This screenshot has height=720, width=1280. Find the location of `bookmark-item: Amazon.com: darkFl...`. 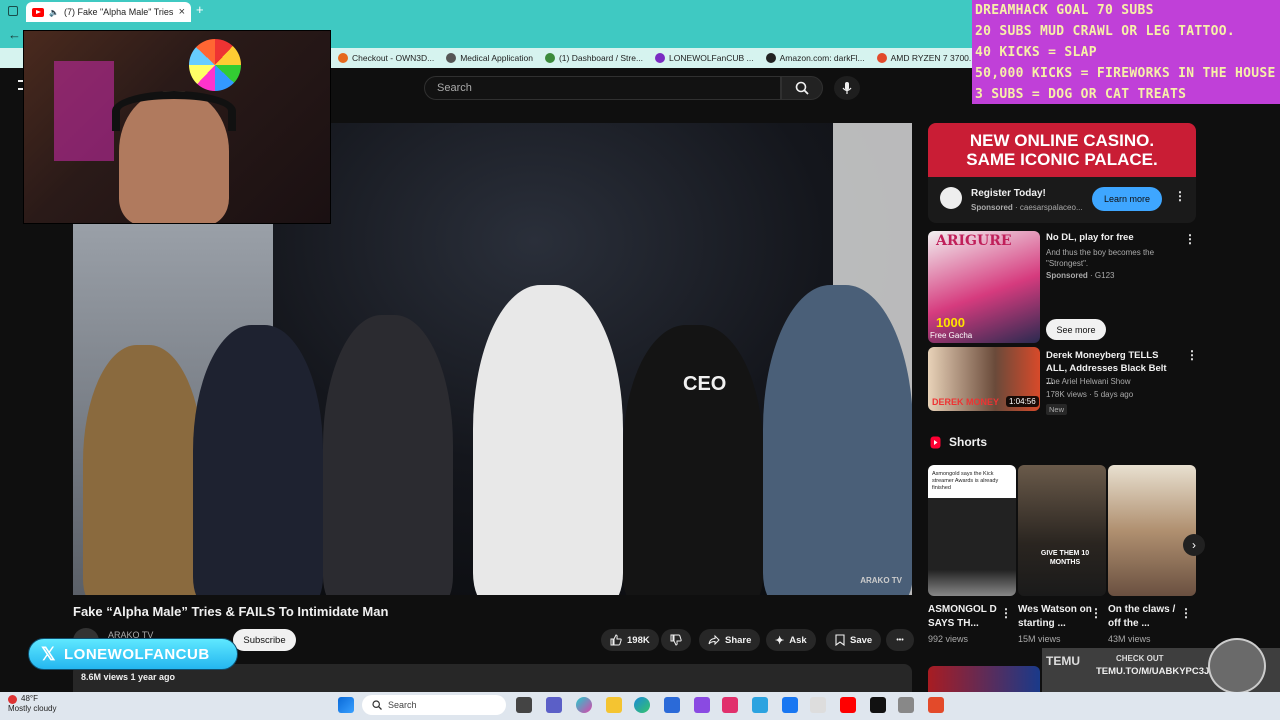

bookmark-item: Amazon.com: darkFl... is located at coordinates (815, 58).